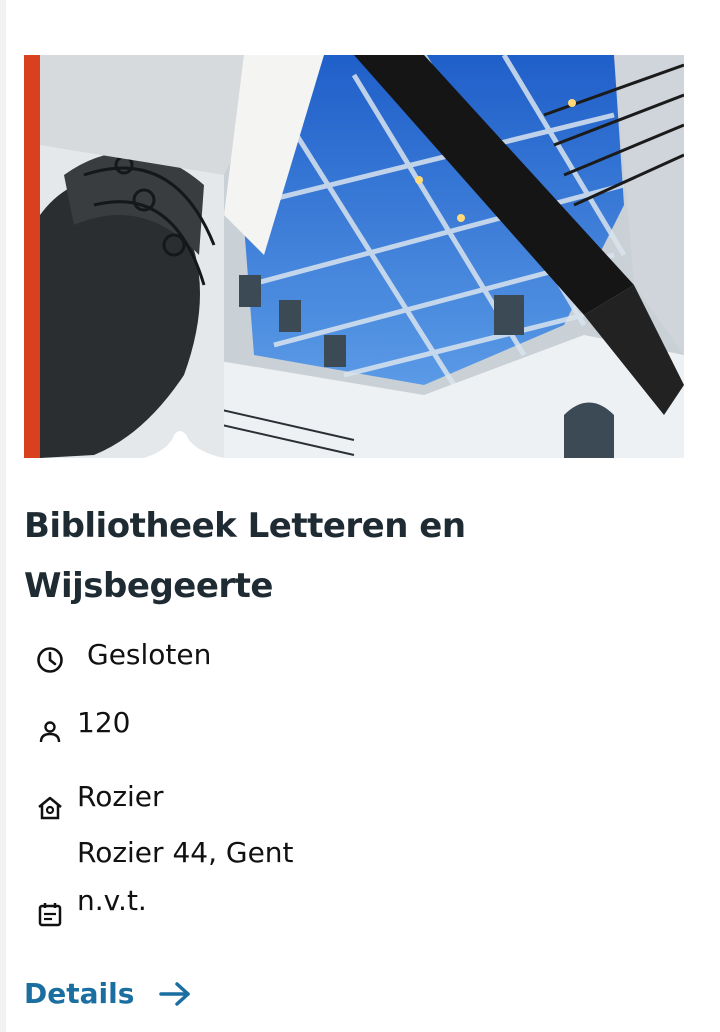 The width and height of the screenshot is (720, 1032). Describe the element at coordinates (3, 516) in the screenshot. I see `page-edge` at that location.